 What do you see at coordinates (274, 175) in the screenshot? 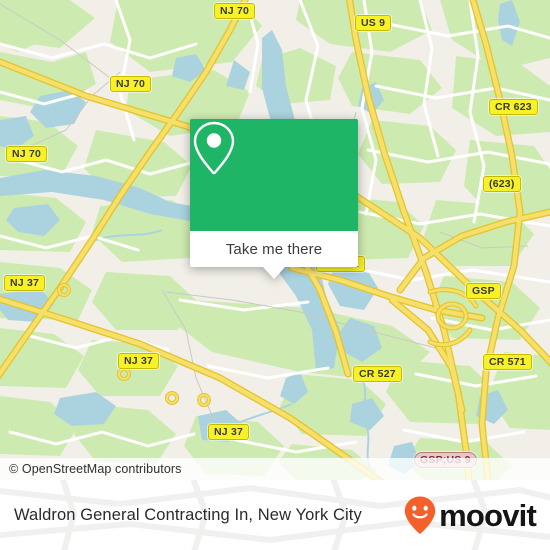
I see `popup-header` at bounding box center [274, 175].